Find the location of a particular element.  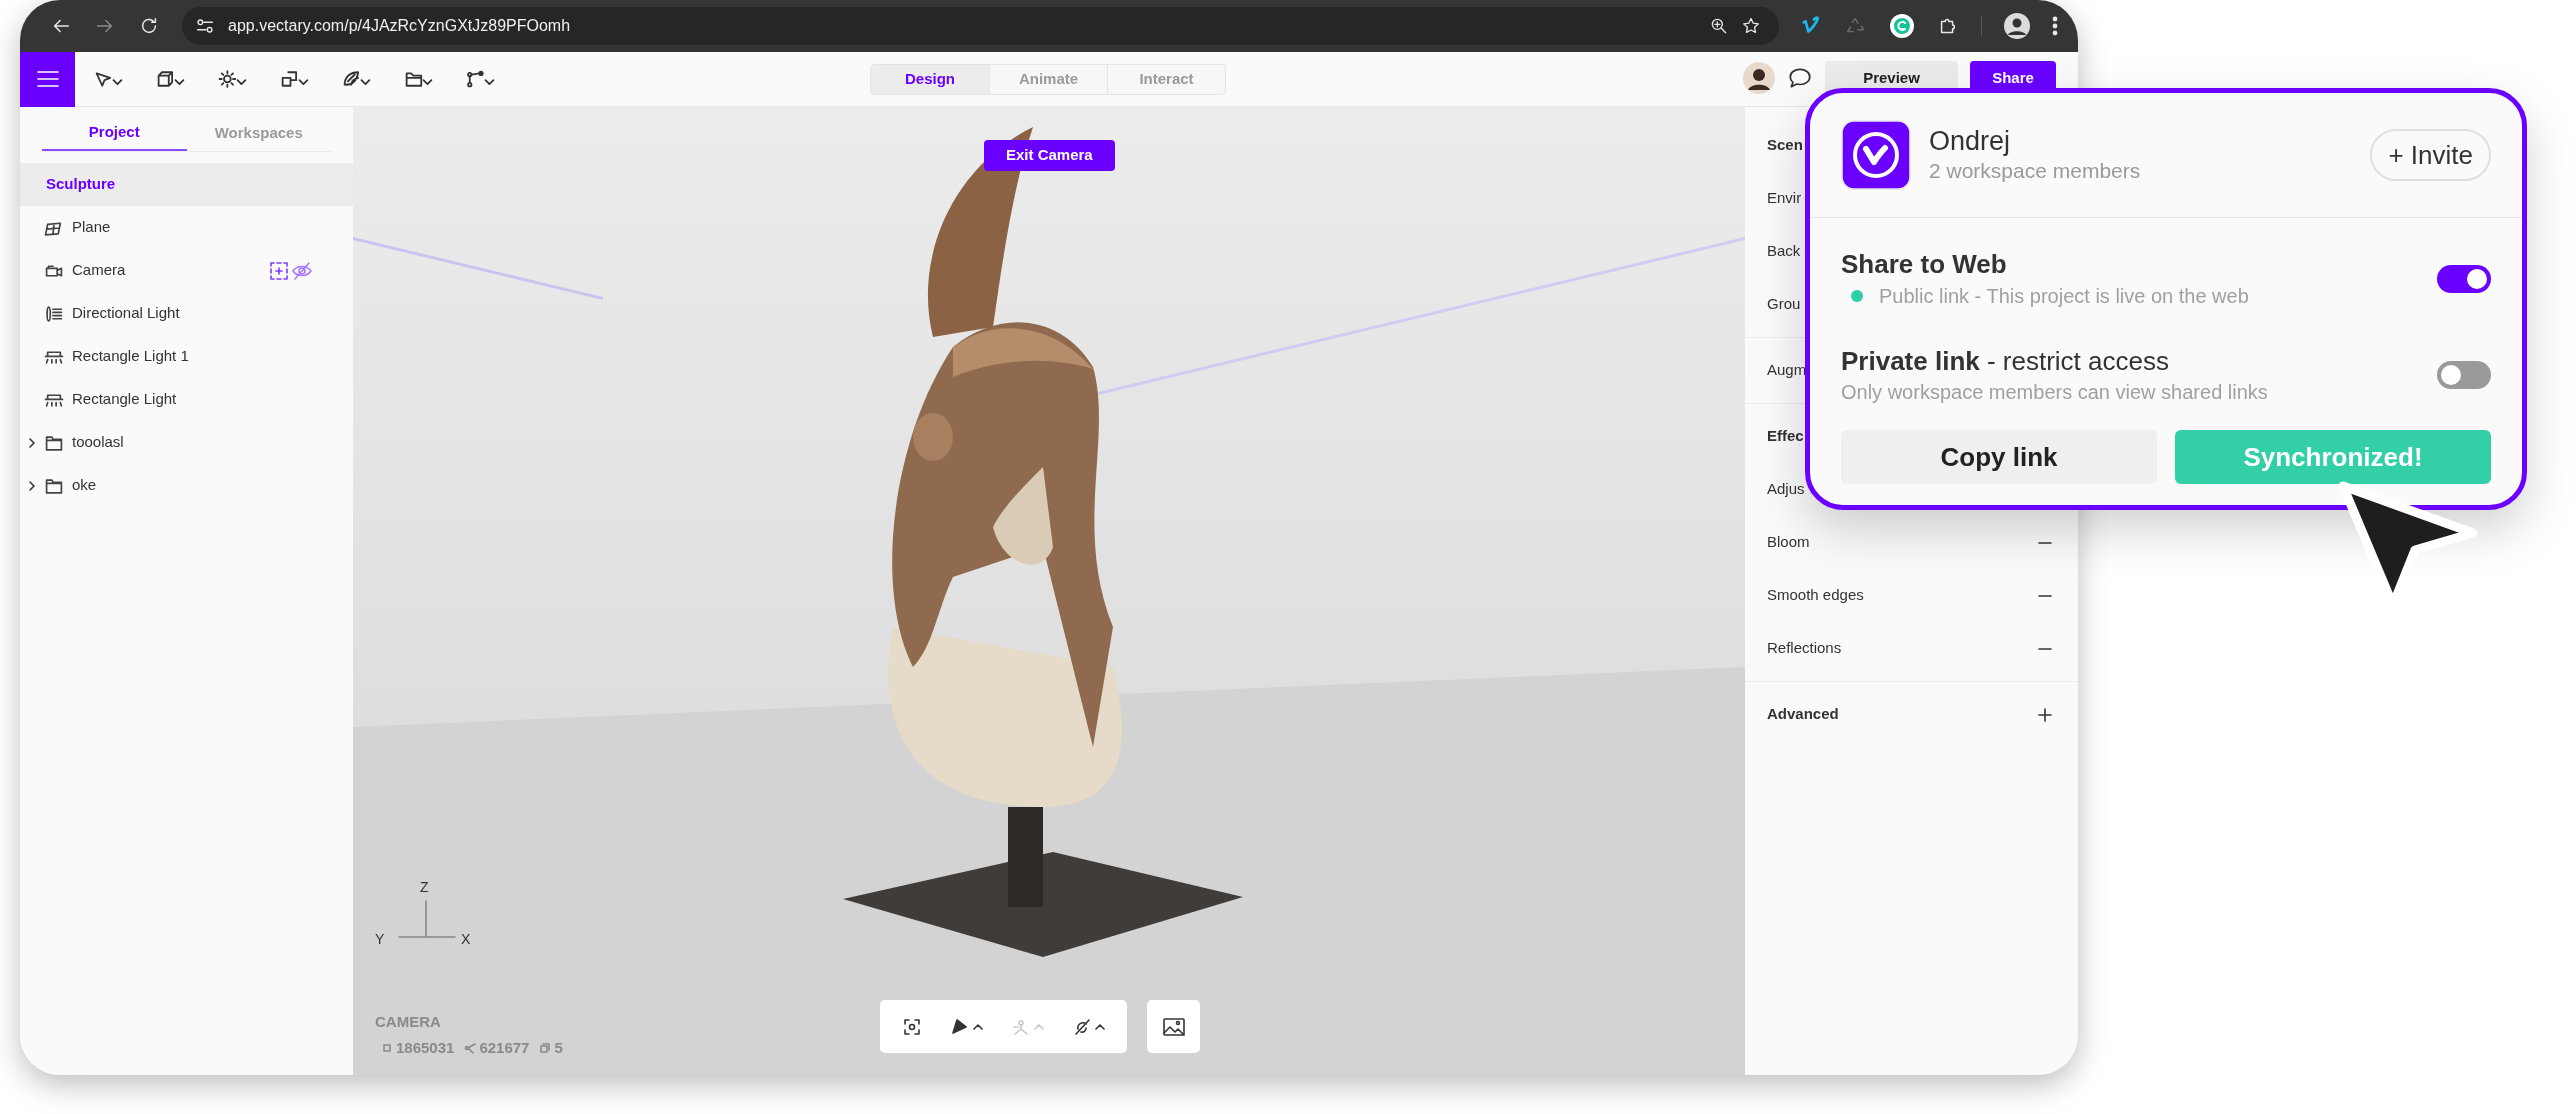

option-title: Private link - restrict access is located at coordinates (2005, 361).